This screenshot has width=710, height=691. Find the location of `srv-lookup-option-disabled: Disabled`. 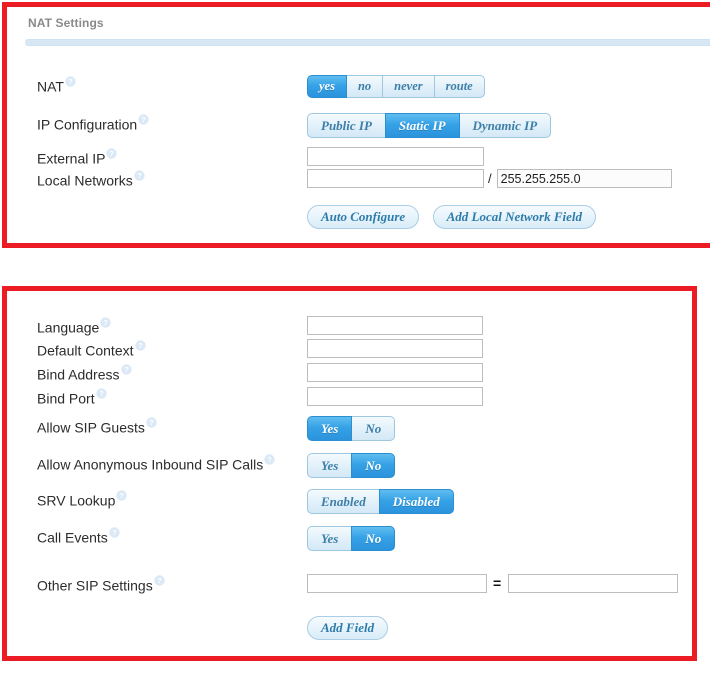

srv-lookup-option-disabled: Disabled is located at coordinates (416, 501).